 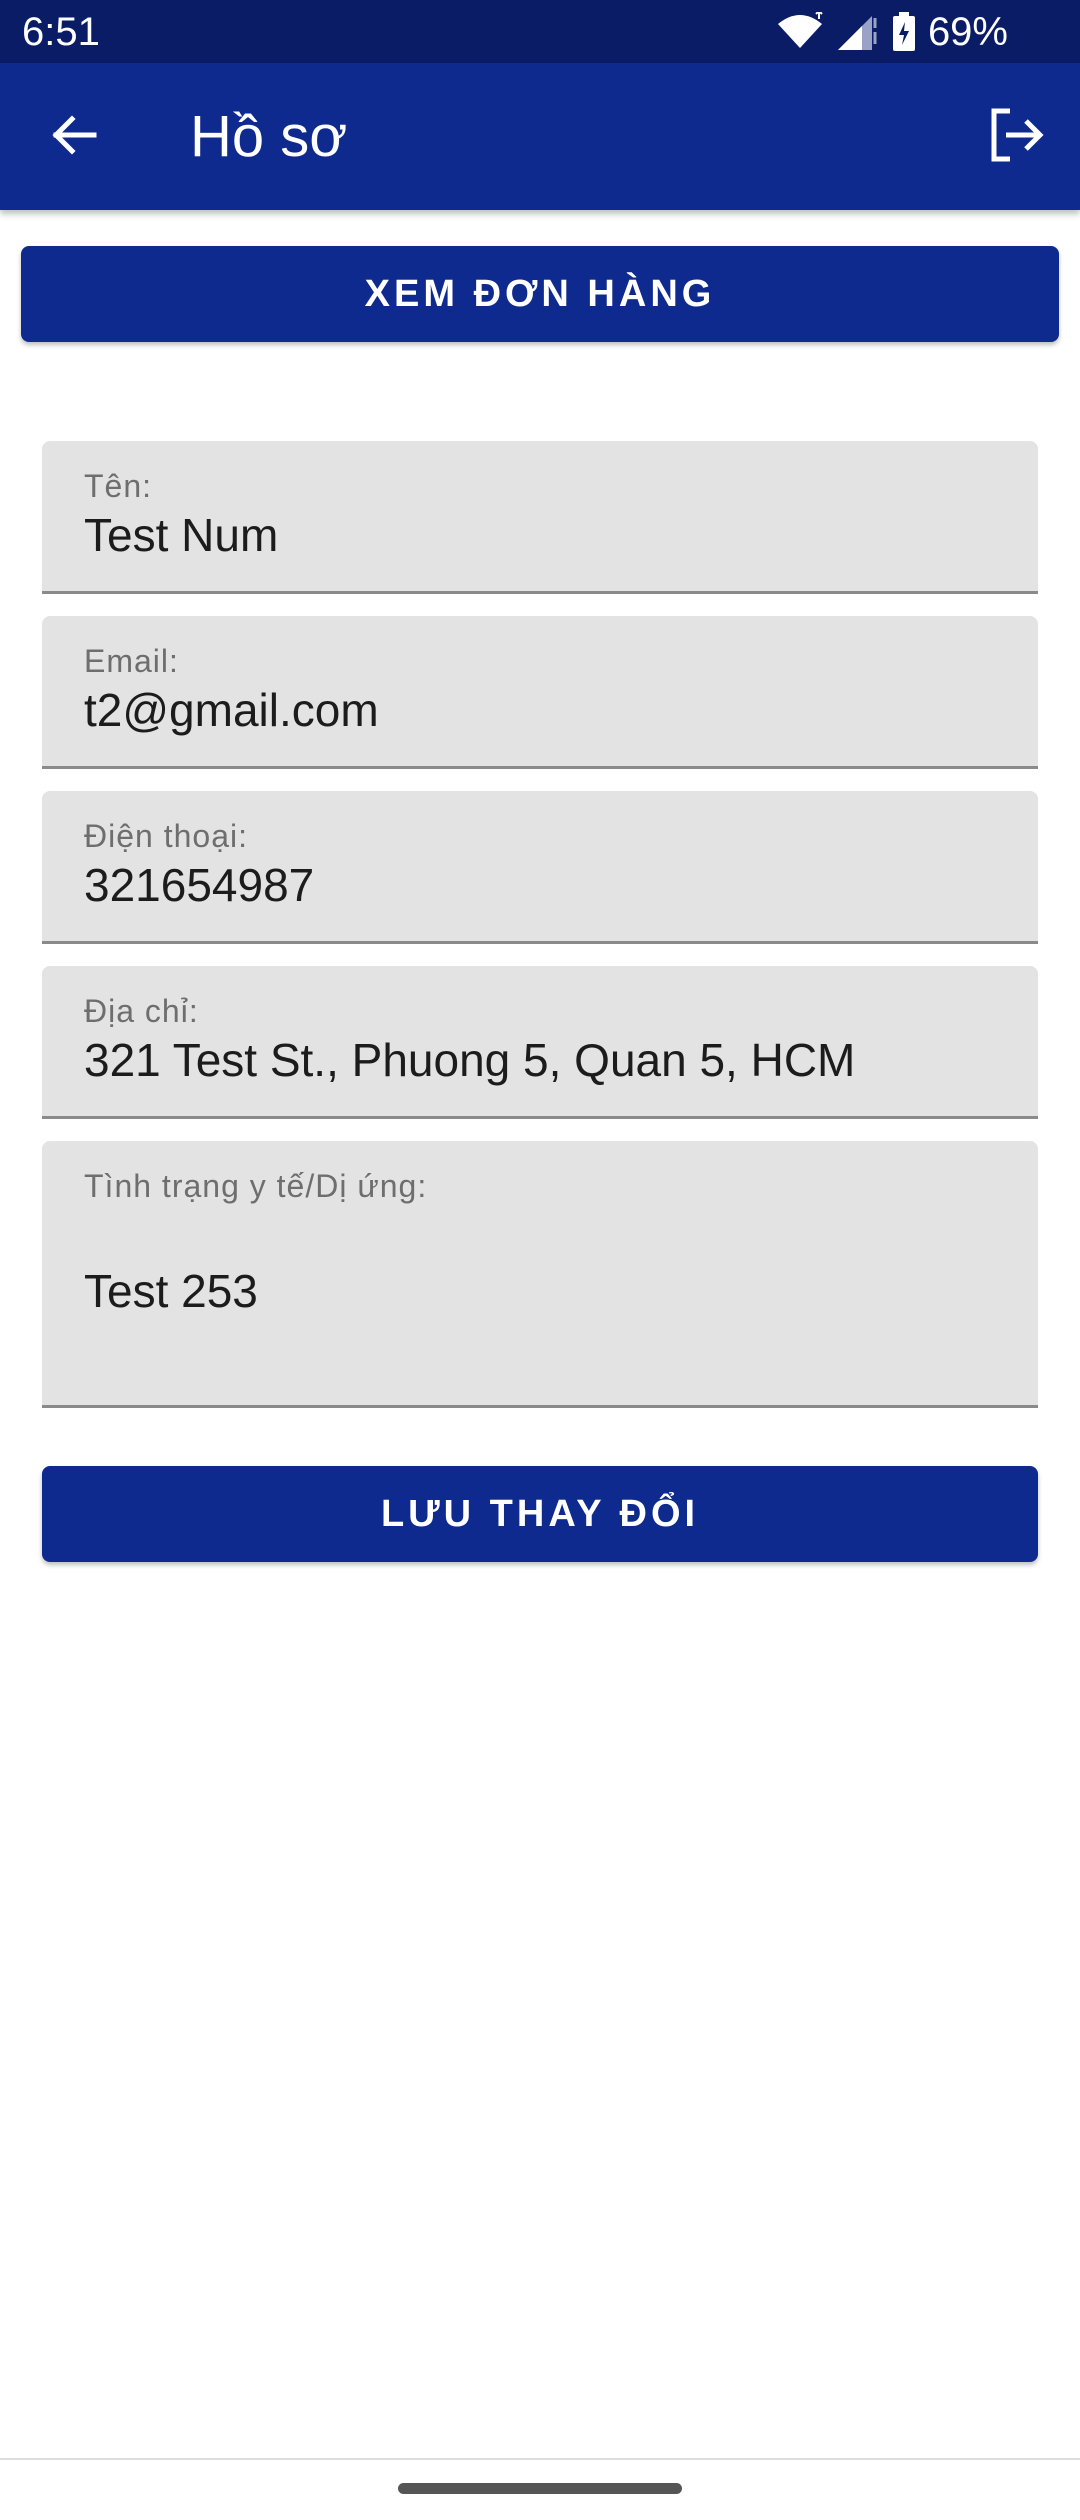 I want to click on logout-icon, so click(x=1016, y=137).